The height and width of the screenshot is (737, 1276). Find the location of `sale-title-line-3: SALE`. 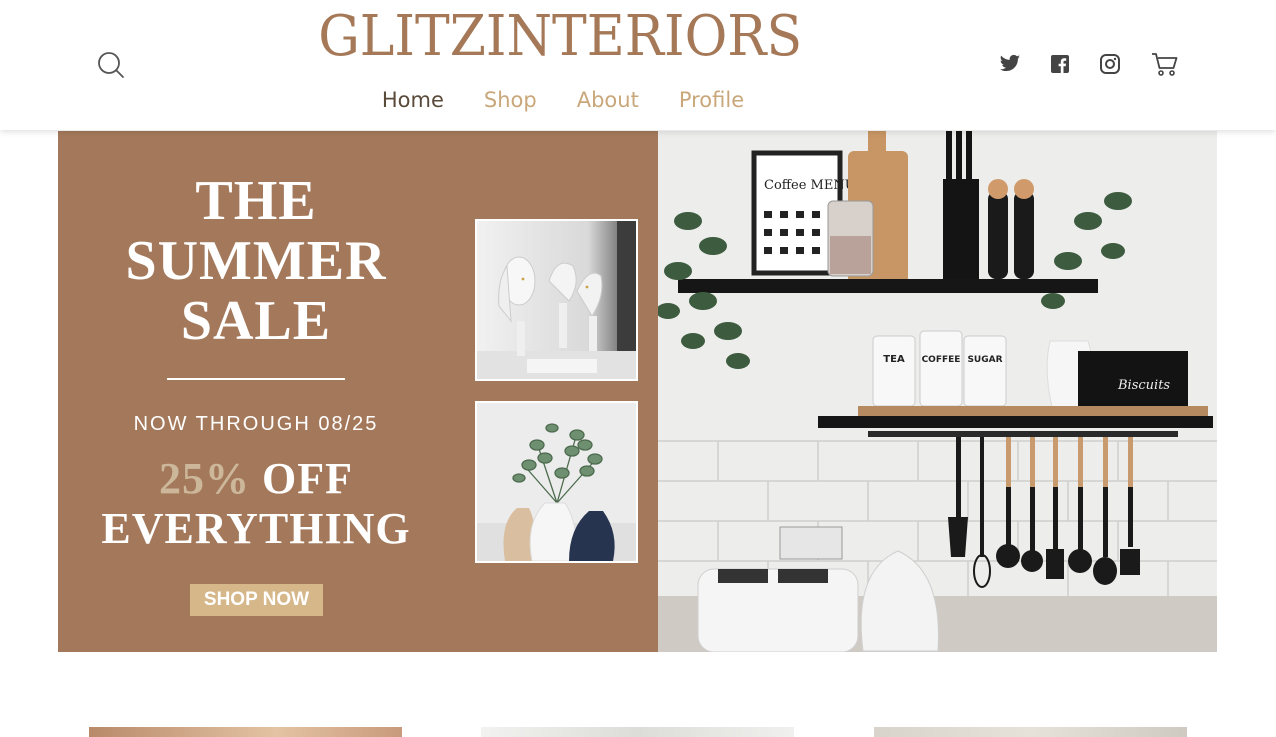

sale-title-line-3: SALE is located at coordinates (256, 321).